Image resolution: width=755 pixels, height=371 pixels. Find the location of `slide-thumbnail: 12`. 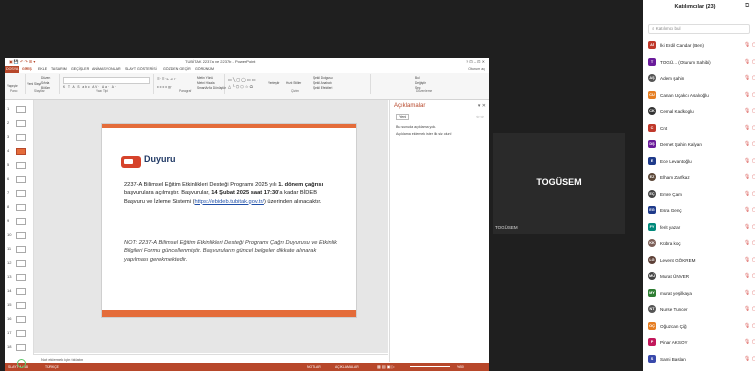

slide-thumbnail: 12 is located at coordinates (19, 263).